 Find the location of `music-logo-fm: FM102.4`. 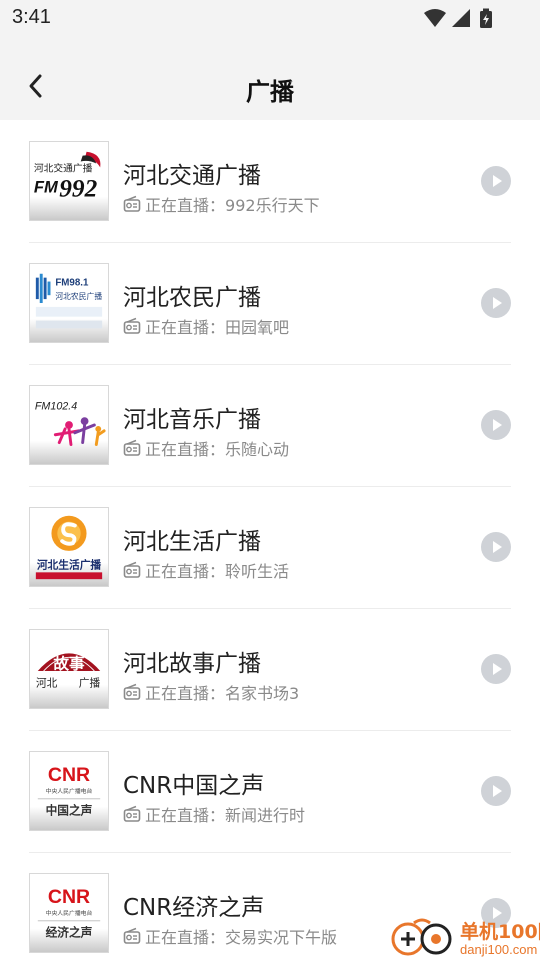

music-logo-fm: FM102.4 is located at coordinates (56, 406).